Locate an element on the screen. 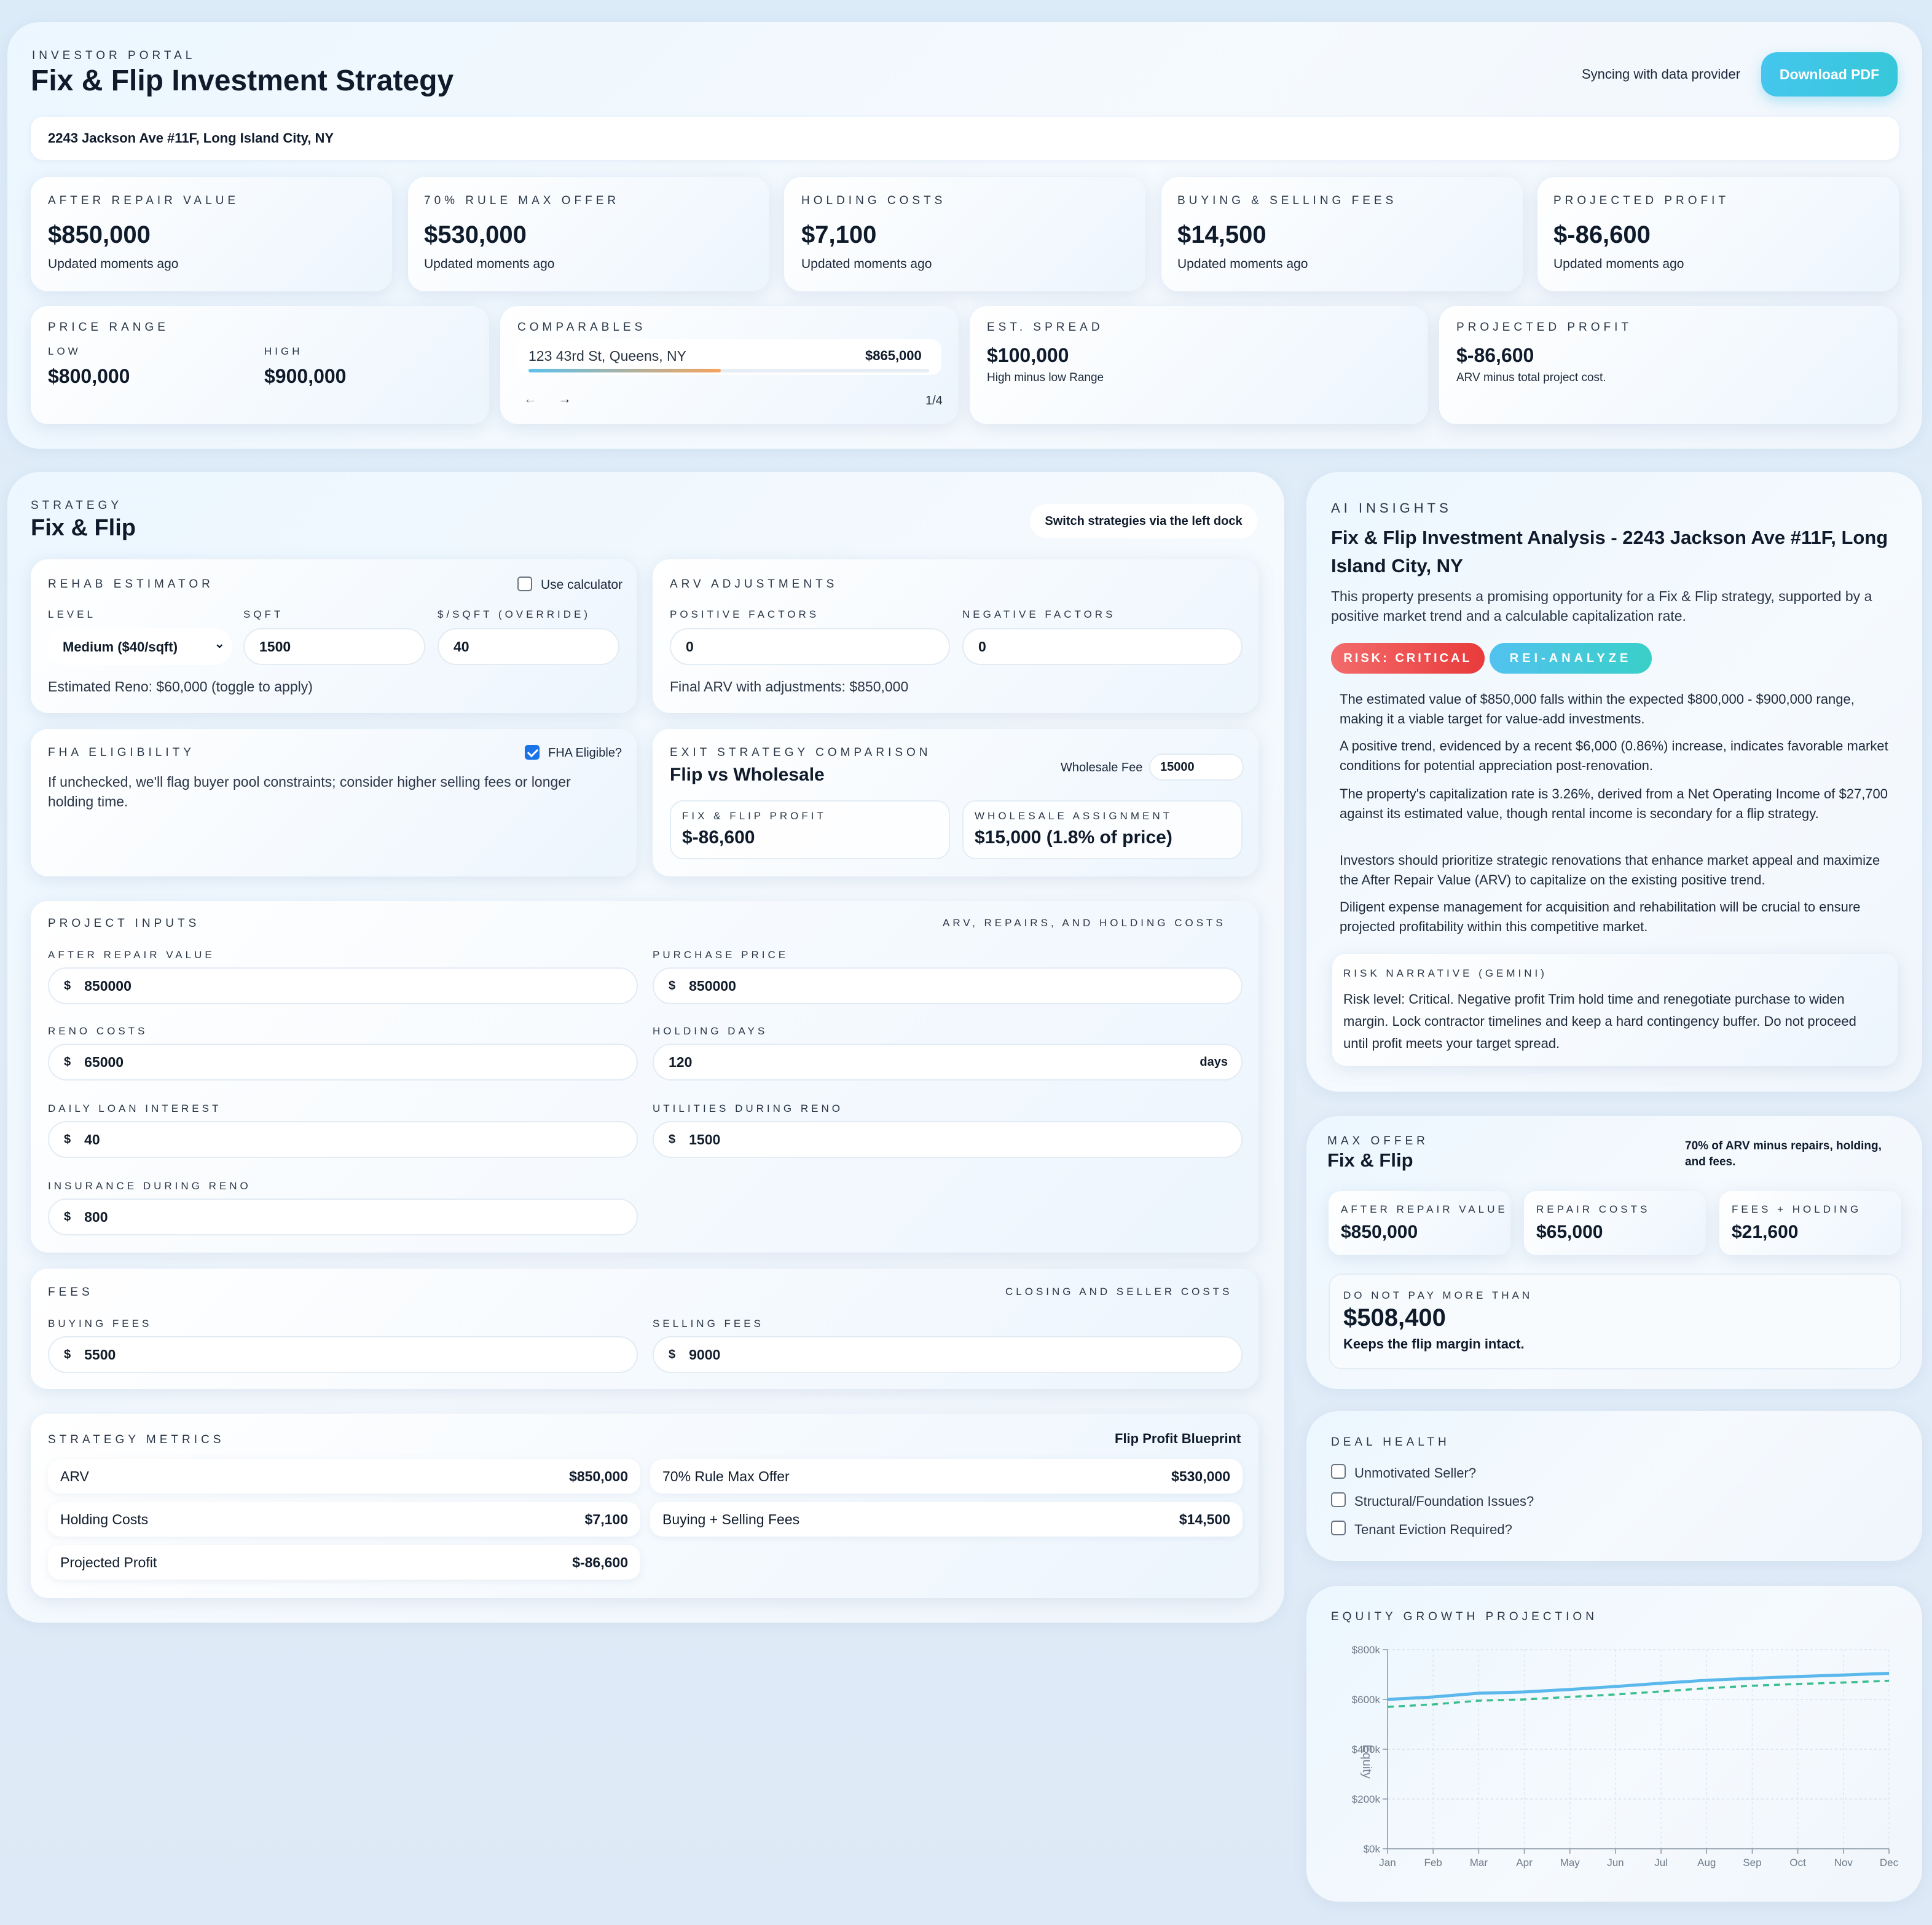  selling-fees-input: $9000 is located at coordinates (948, 1355).